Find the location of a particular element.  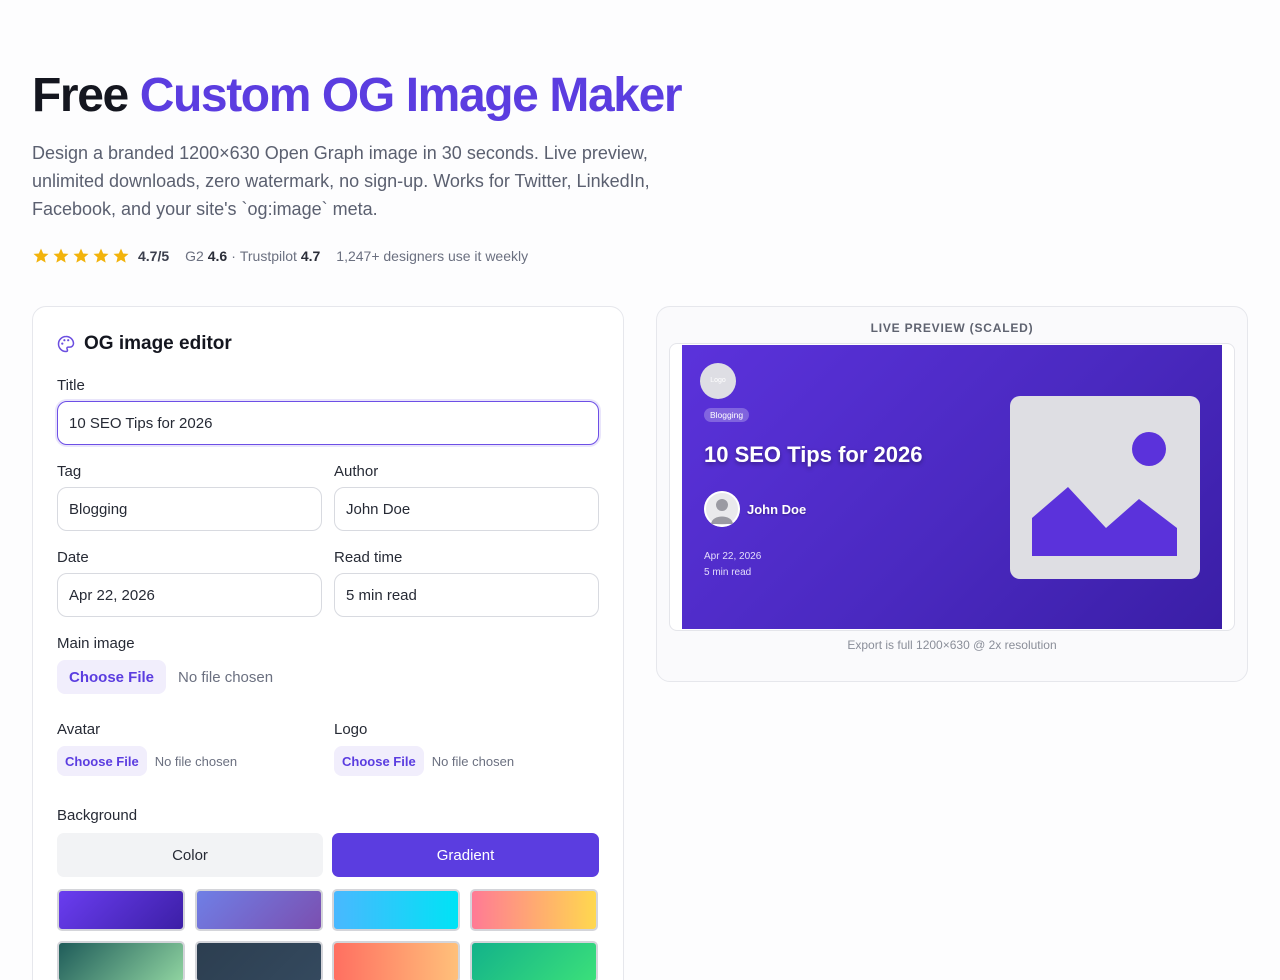

avatar-choose-file-button: Choose File is located at coordinates (102, 761).